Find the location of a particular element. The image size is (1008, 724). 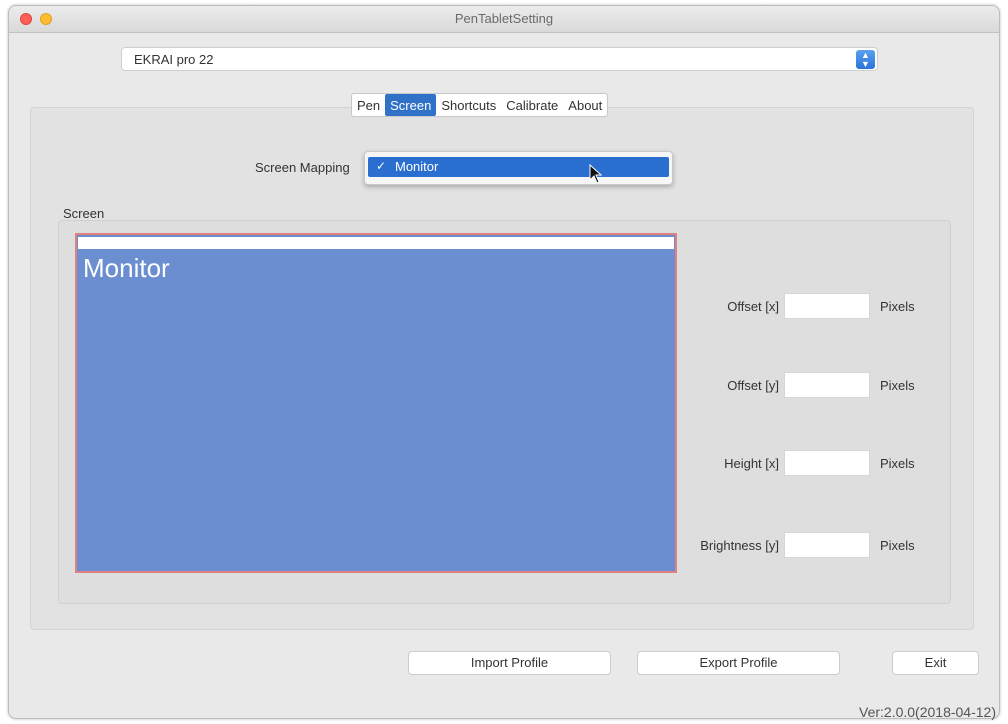

offset-y-input is located at coordinates (827, 385).